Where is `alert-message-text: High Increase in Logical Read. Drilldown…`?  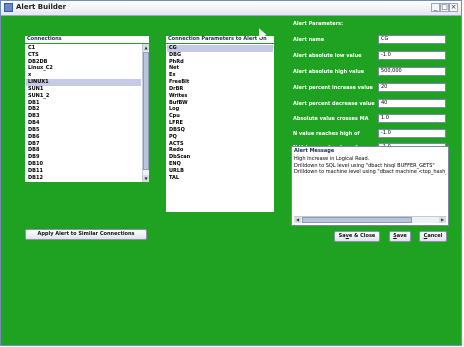
alert-message-text: High Increase in Logical Read. Drilldown… is located at coordinates (370, 166).